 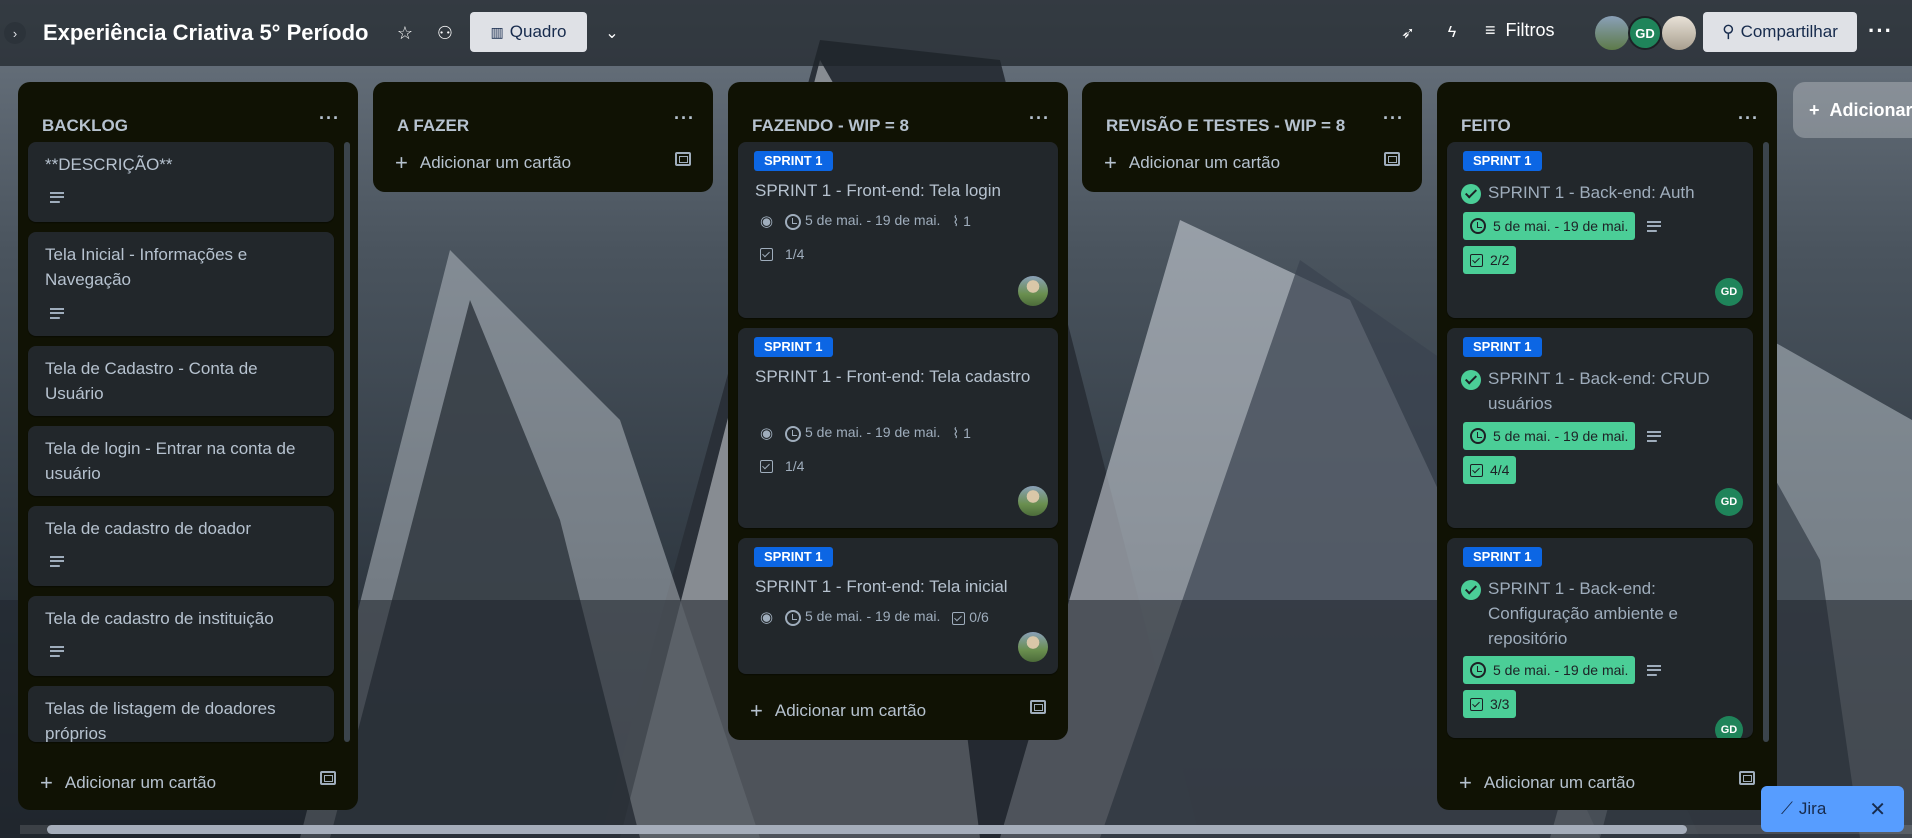 What do you see at coordinates (1880, 31) in the screenshot?
I see `more-icon: ···` at bounding box center [1880, 31].